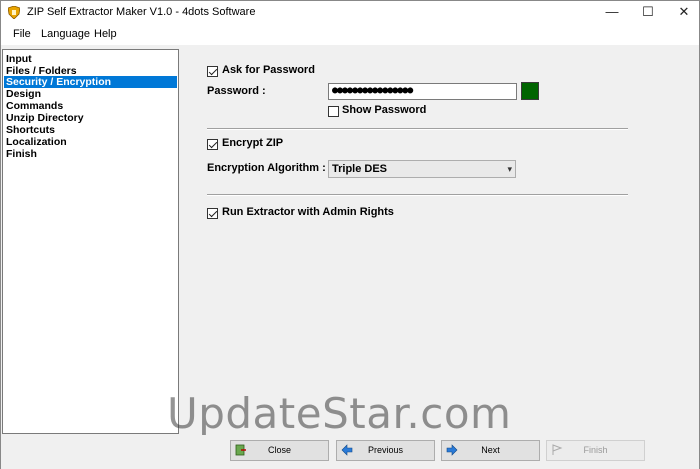 This screenshot has width=700, height=469. What do you see at coordinates (240, 450) in the screenshot?
I see `close-door-icon` at bounding box center [240, 450].